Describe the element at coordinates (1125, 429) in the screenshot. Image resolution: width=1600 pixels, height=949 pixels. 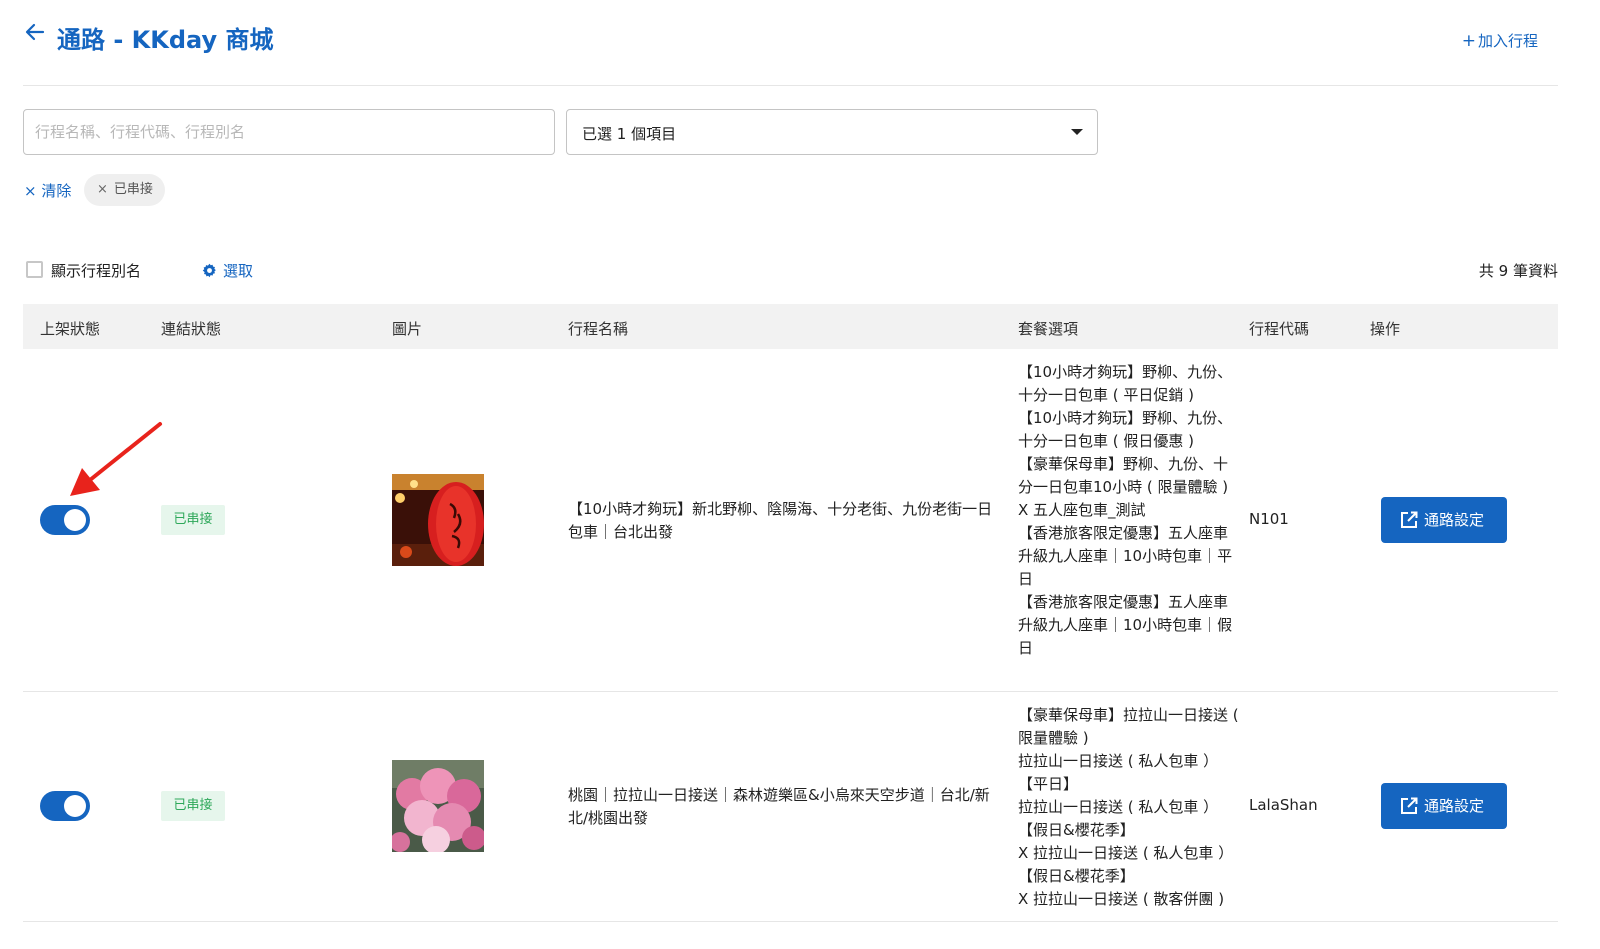
I see `package-option: 【10小時才夠玩】野柳、九份、十分一日包車 ( 假日優惠 )` at that location.